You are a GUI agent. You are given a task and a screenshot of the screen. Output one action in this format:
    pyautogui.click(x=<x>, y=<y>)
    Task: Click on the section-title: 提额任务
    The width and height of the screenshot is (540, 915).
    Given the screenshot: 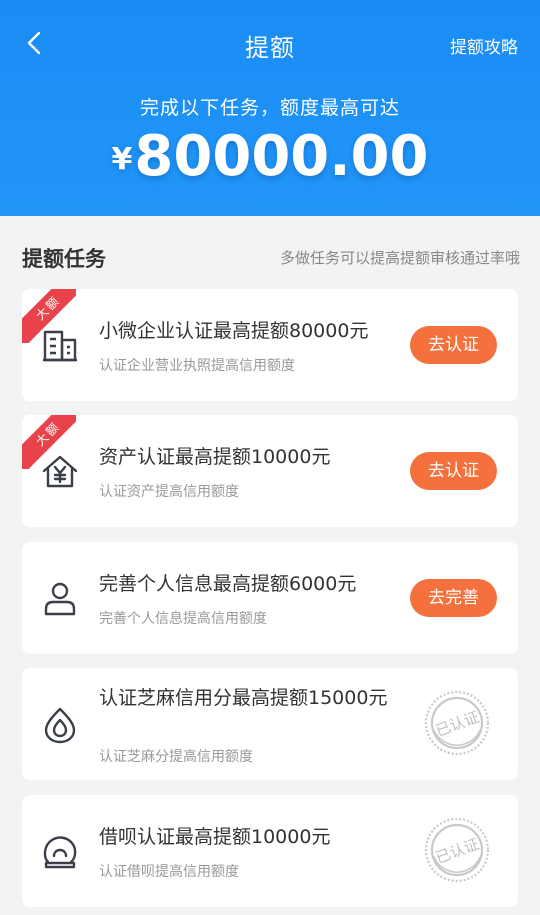 What is the action you would take?
    pyautogui.click(x=64, y=259)
    